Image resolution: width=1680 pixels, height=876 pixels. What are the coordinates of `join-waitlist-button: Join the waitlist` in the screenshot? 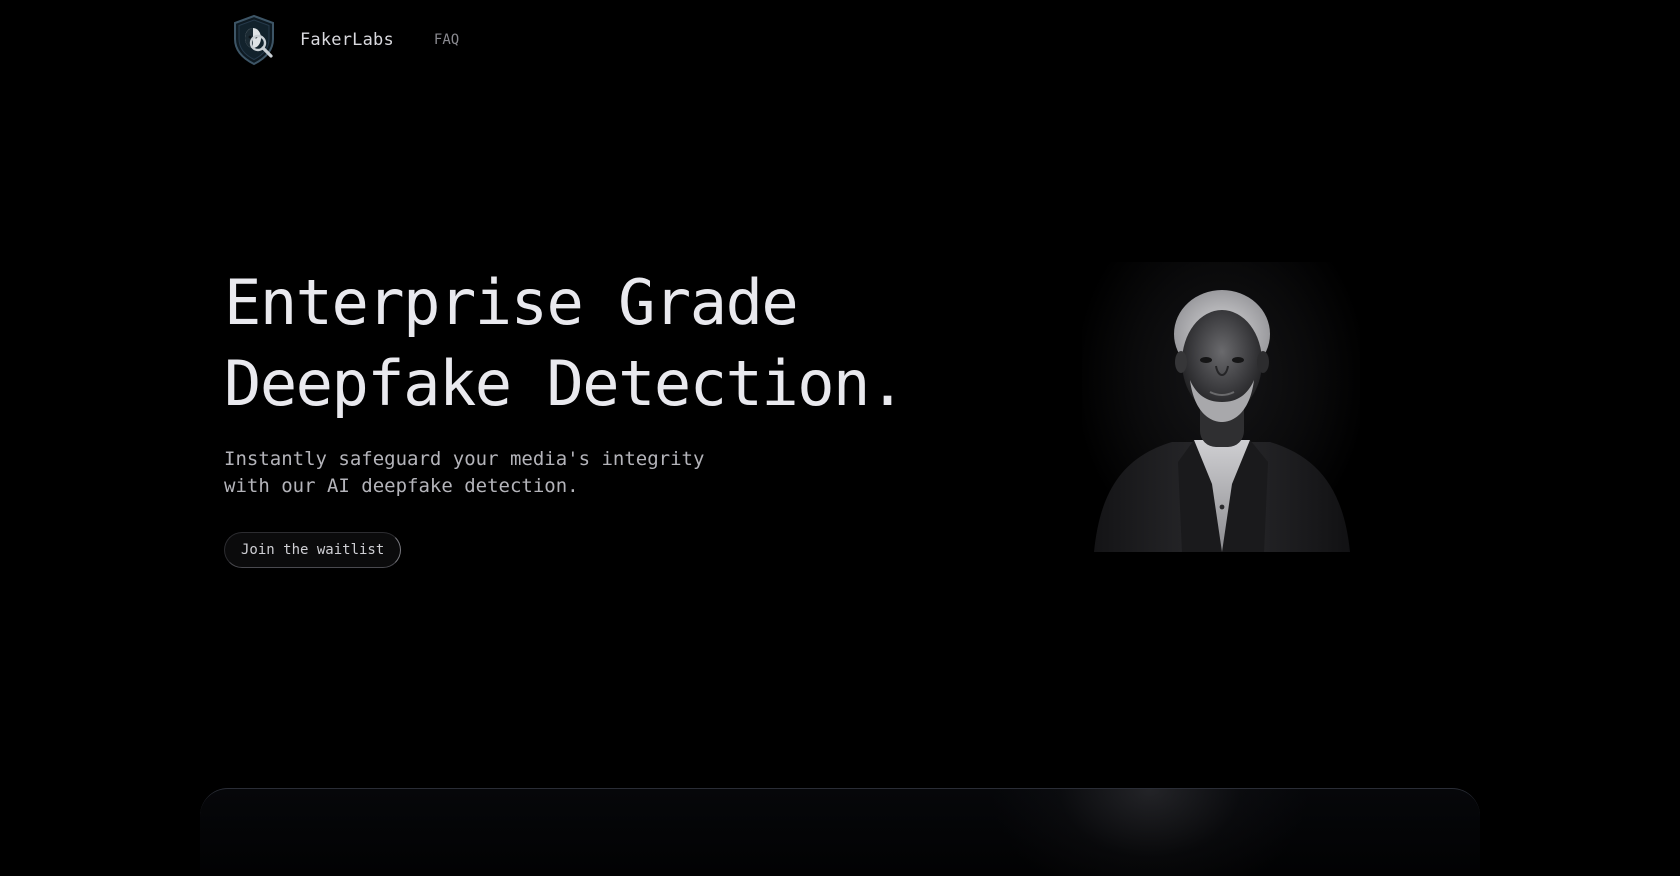 It's located at (313, 550).